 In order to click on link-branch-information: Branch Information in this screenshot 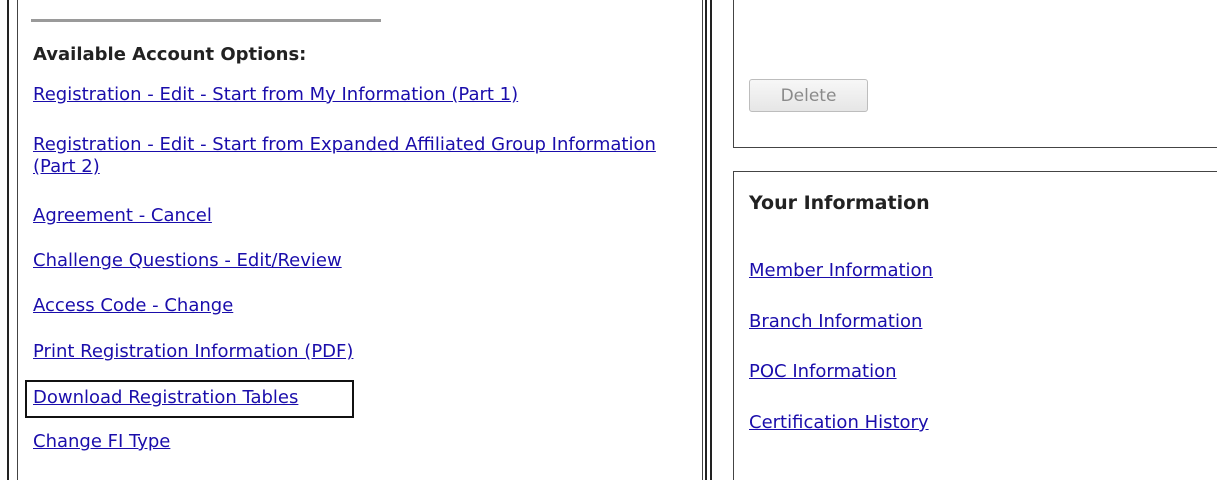, I will do `click(835, 322)`.